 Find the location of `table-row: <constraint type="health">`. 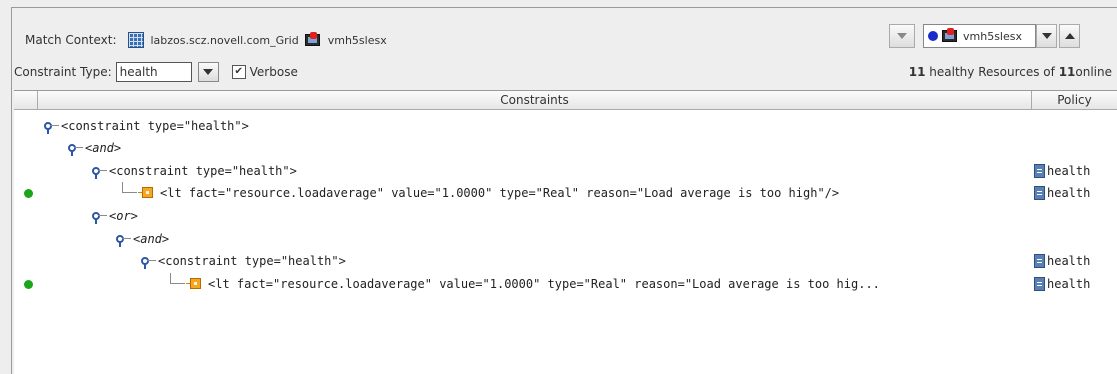

table-row: <constraint type="health"> is located at coordinates (565, 126).